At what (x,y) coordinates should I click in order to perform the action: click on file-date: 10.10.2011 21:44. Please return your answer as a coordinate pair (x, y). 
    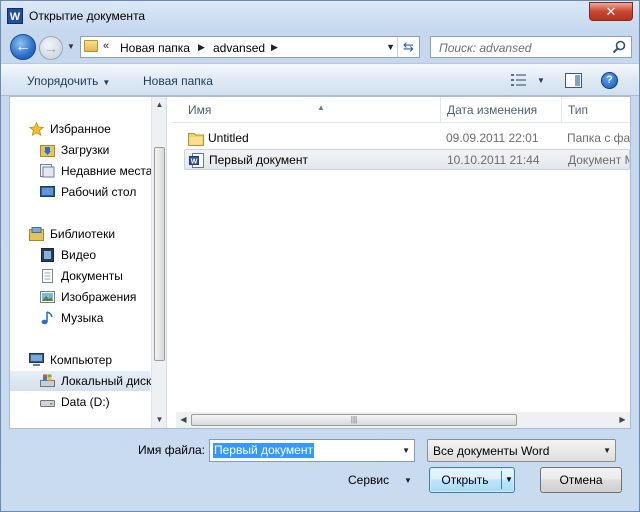
    Looking at the image, I should click on (493, 160).